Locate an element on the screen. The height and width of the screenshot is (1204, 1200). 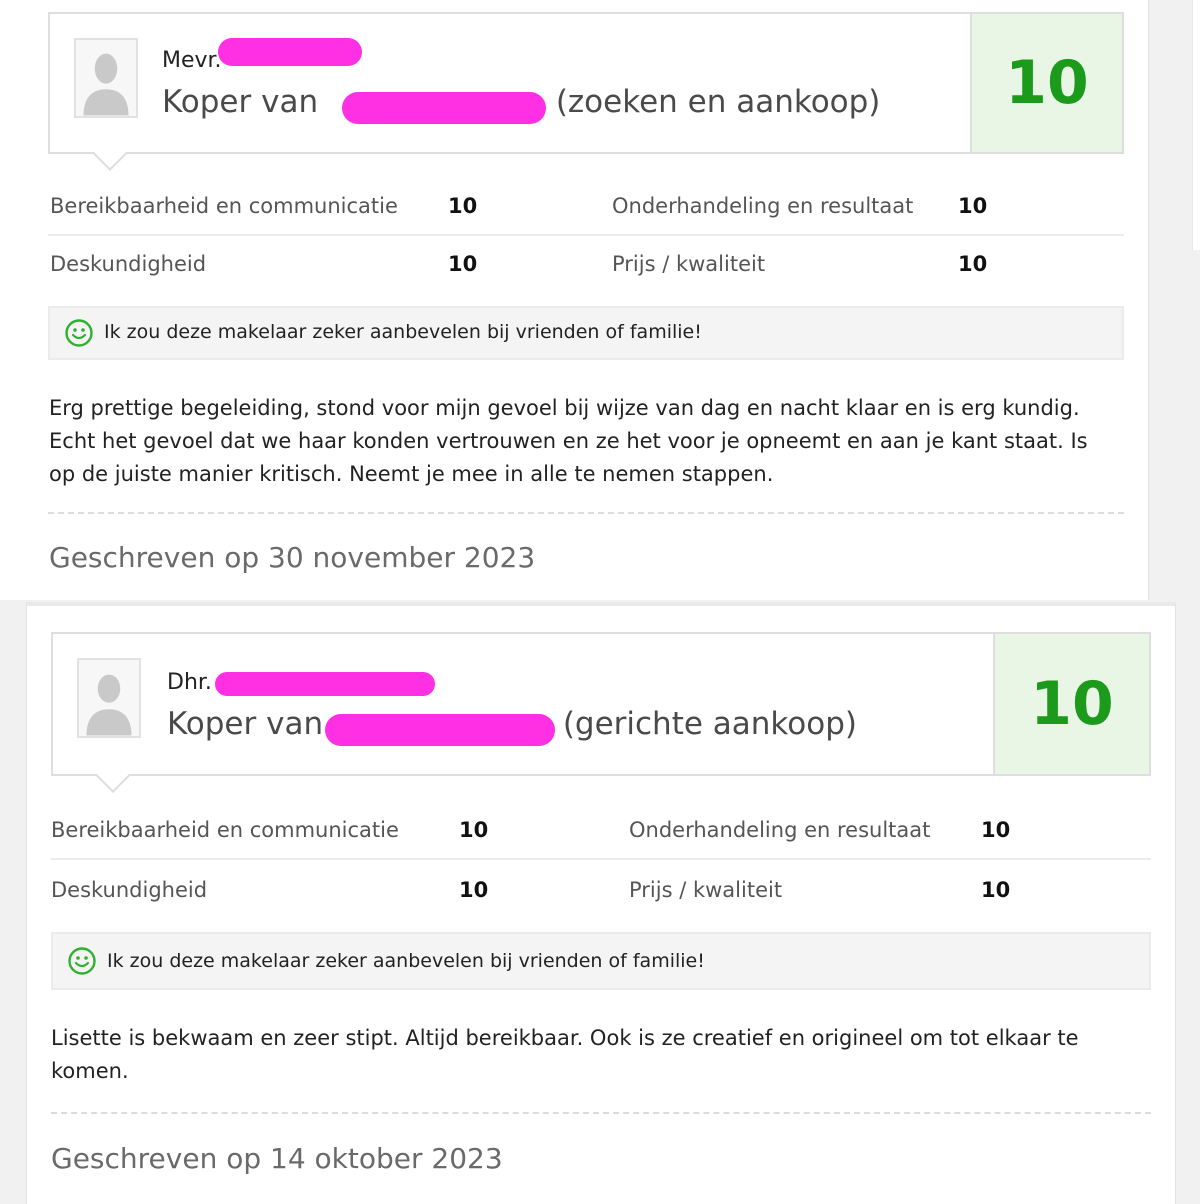
review-header: Dhr. Koper van (gerichte aankoop) 10 is located at coordinates (601, 712).